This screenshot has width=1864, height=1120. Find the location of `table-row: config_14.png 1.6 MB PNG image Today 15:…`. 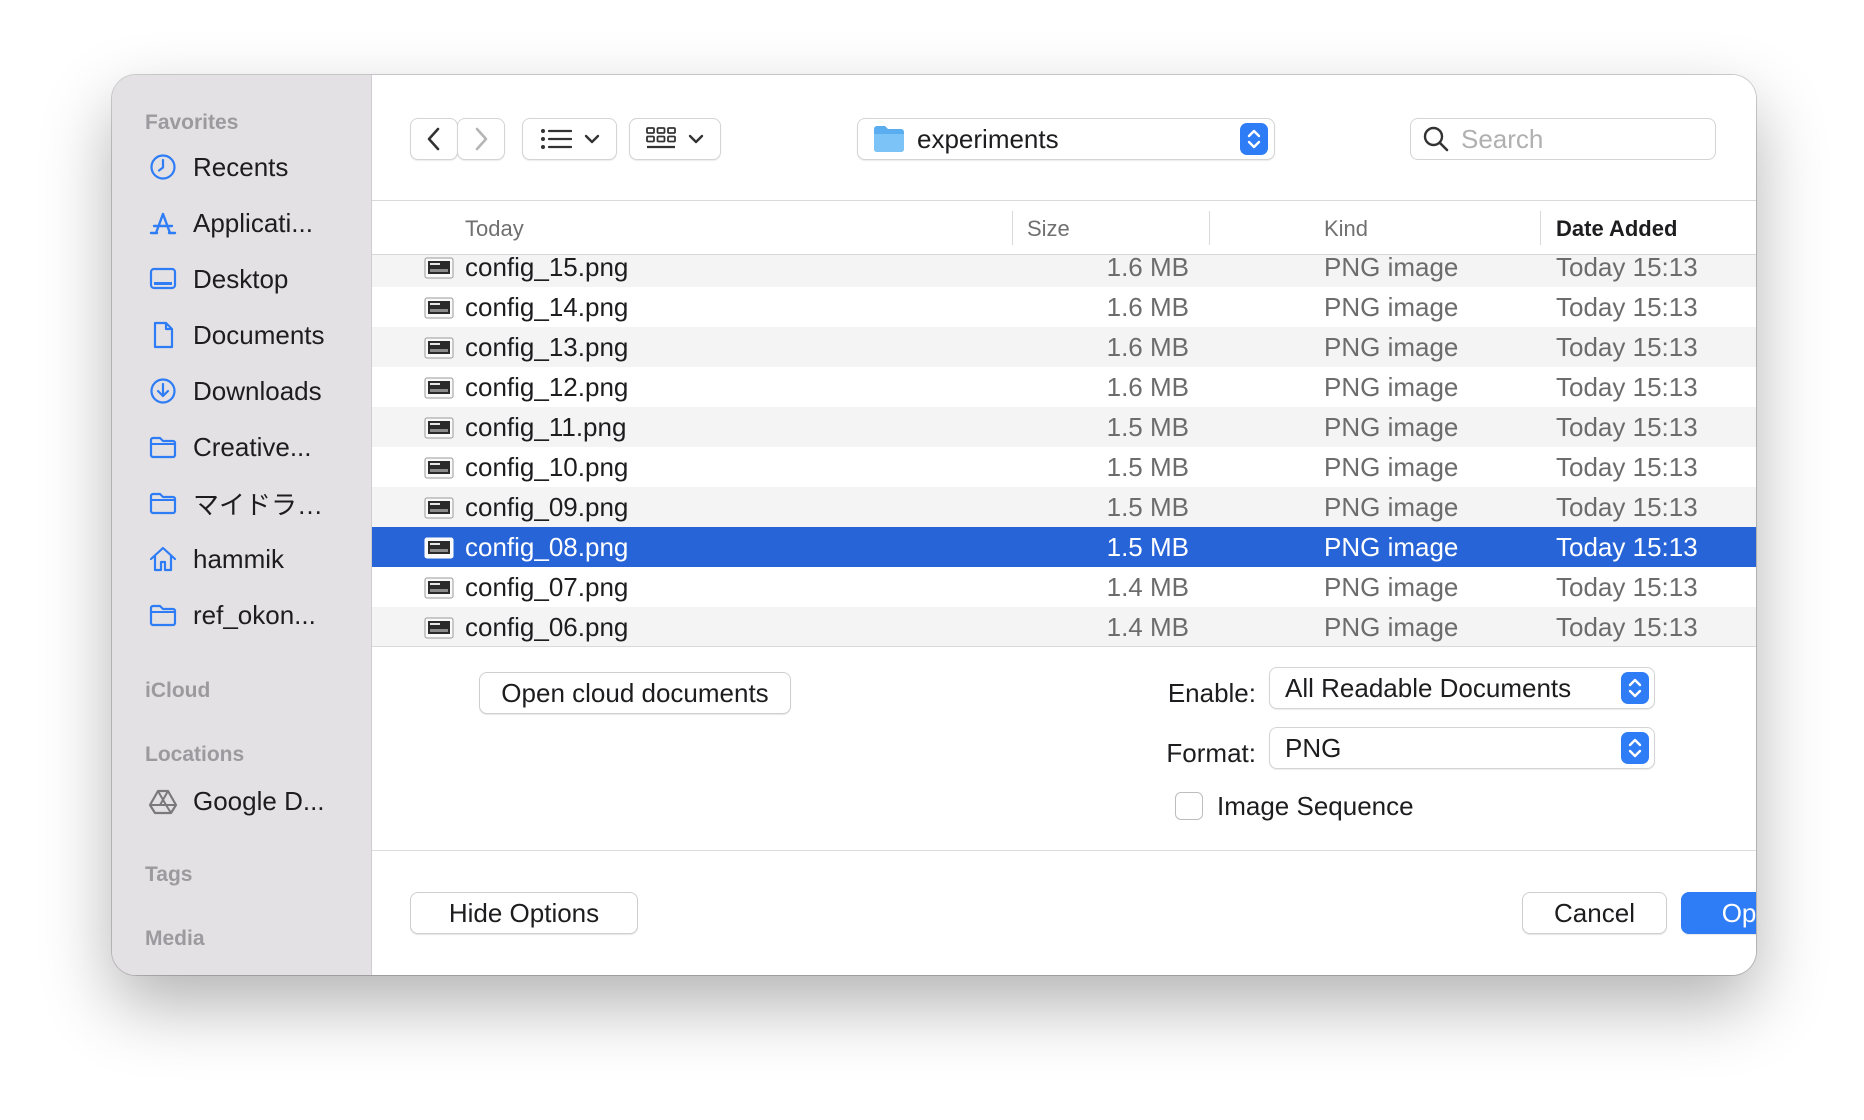

table-row: config_14.png 1.6 MB PNG image Today 15:… is located at coordinates (1064, 307).